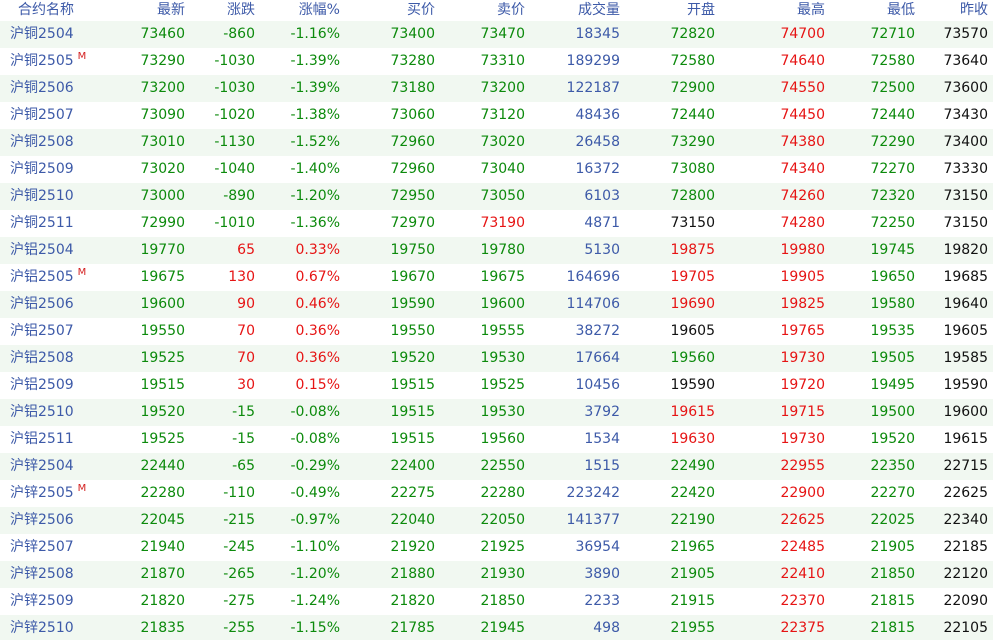 This screenshot has width=993, height=640. What do you see at coordinates (141, 115) in the screenshot?
I see `cell-last: 73090` at bounding box center [141, 115].